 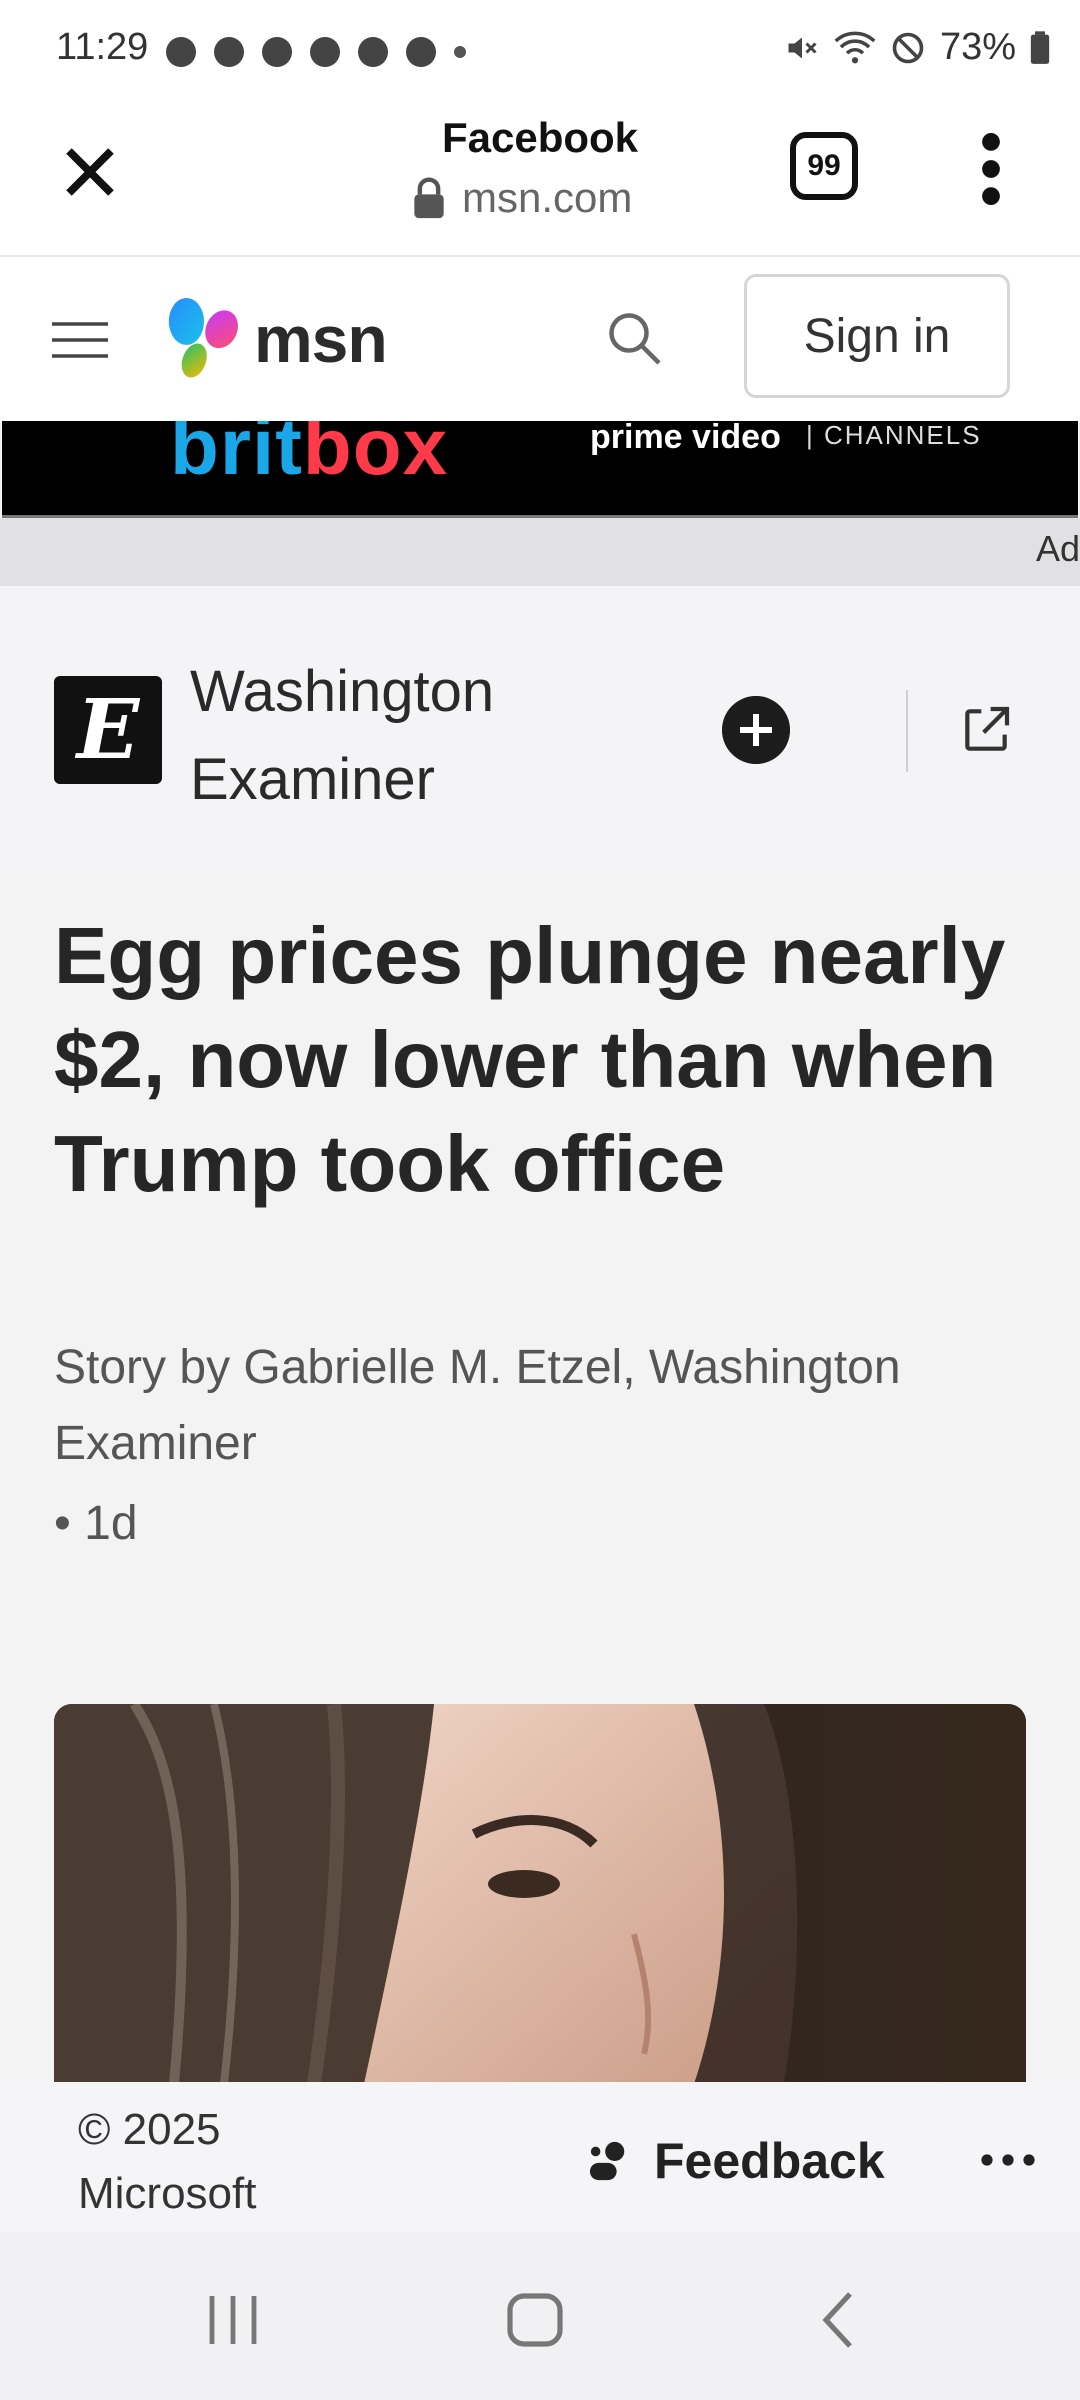 I want to click on ad-label-strip, so click(x=540, y=552).